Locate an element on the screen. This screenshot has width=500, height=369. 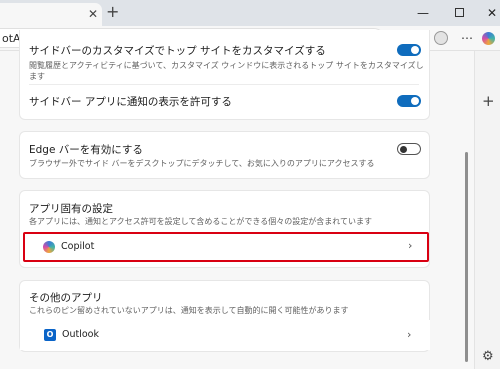
tab-close-icon: ✕ is located at coordinates (93, 14).